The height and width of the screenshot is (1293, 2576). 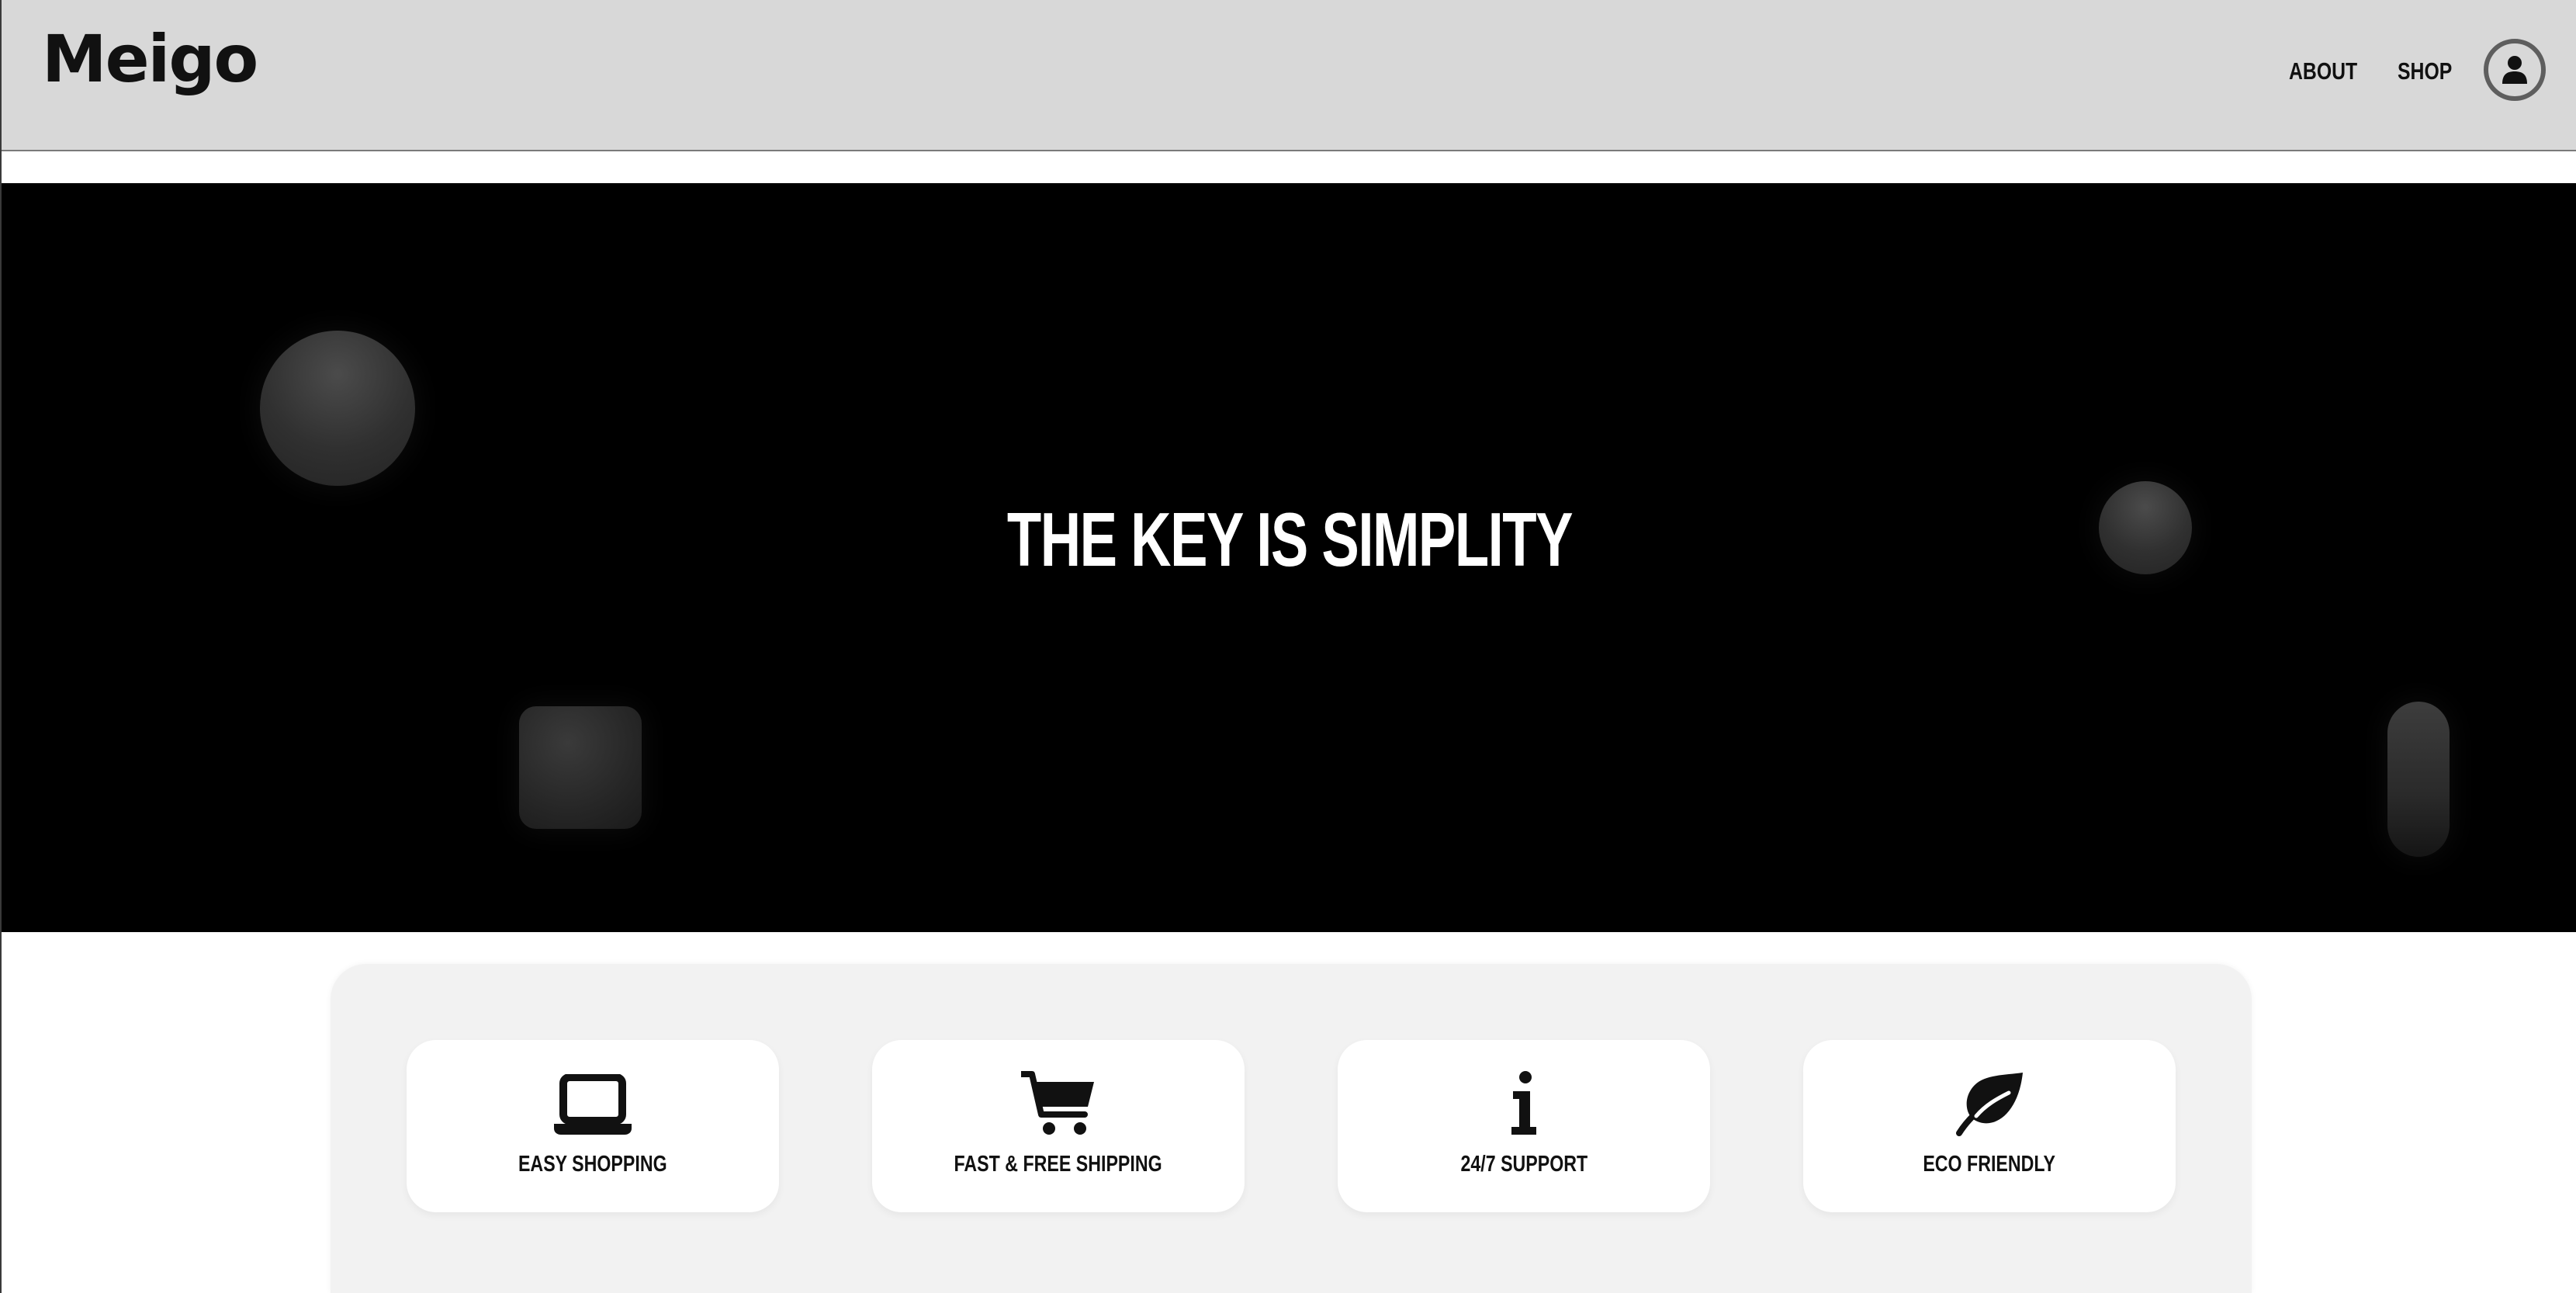 I want to click on laptop-icon, so click(x=593, y=1104).